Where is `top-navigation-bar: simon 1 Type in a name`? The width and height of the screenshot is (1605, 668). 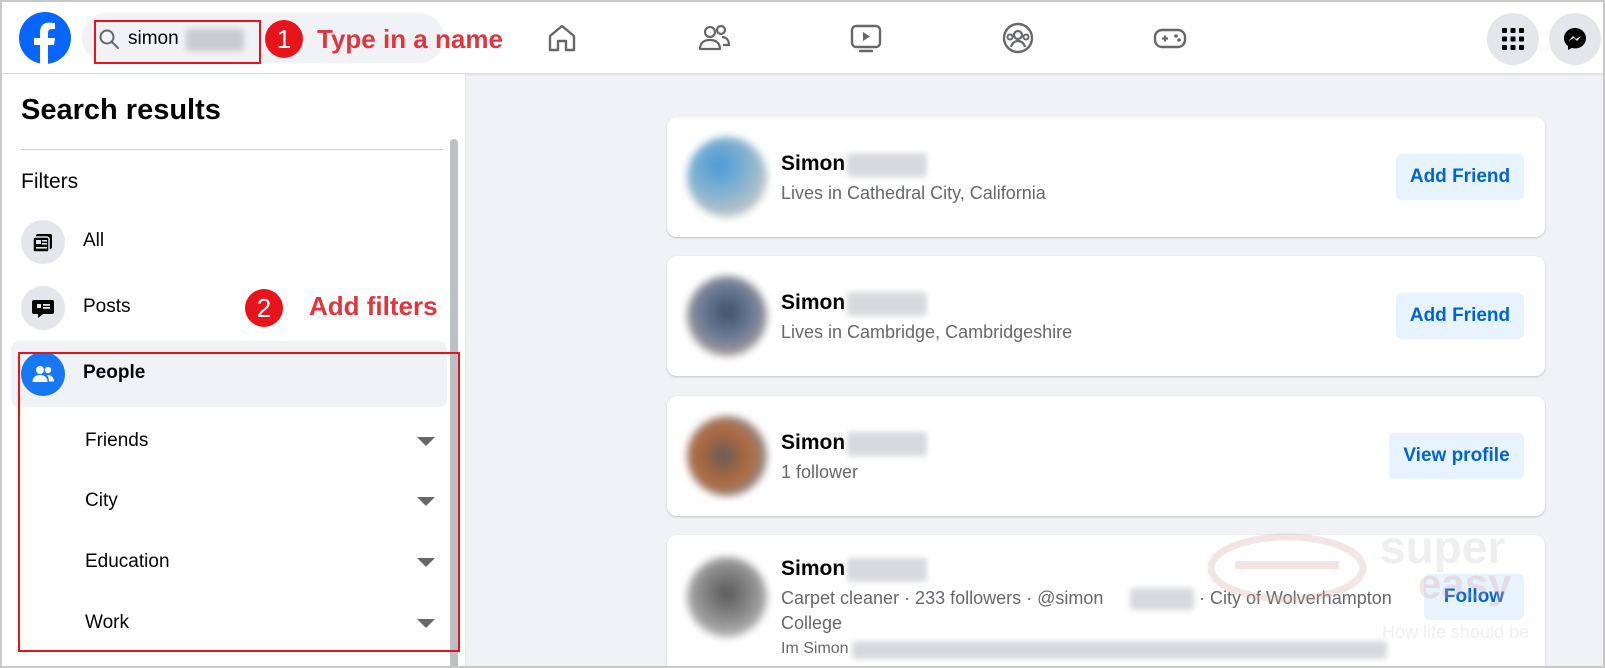
top-navigation-bar: simon 1 Type in a name is located at coordinates (802, 38).